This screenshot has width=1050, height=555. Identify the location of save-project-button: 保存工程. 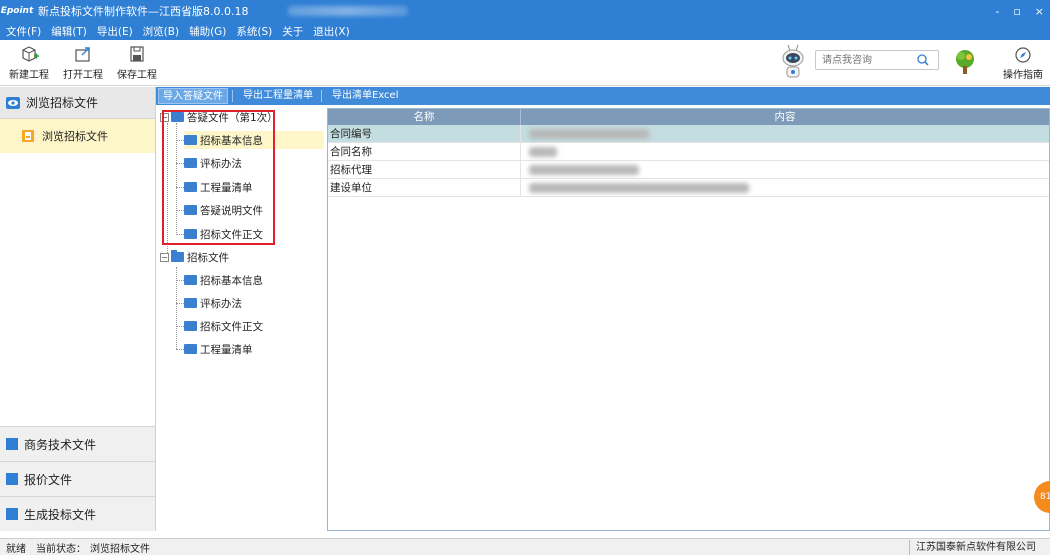
(137, 62).